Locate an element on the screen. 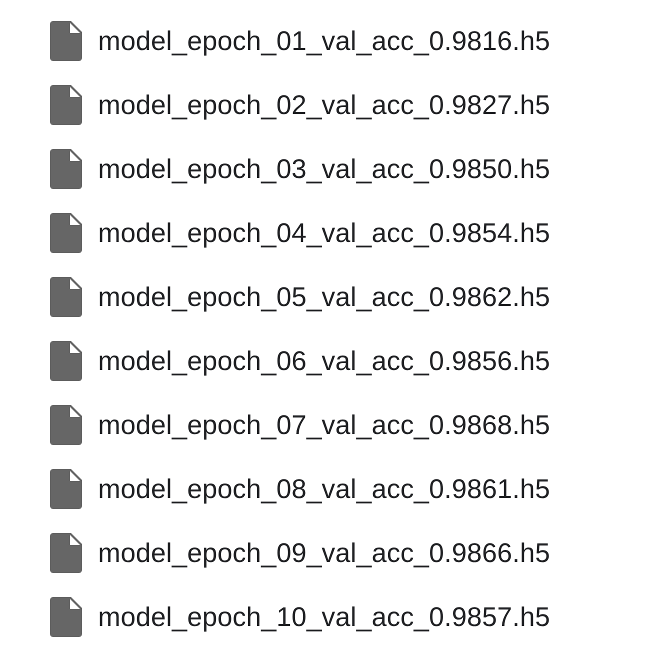 The width and height of the screenshot is (672, 650). file-name: model_epoch_02_val_acc_0.9827.h5 is located at coordinates (324, 105).